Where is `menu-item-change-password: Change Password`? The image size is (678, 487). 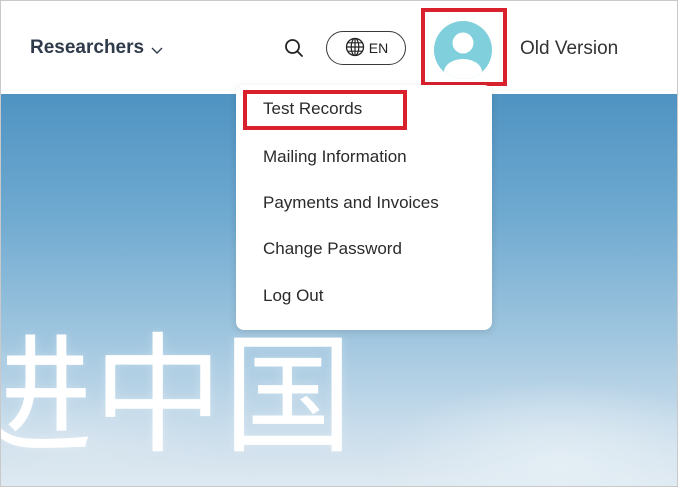
menu-item-change-password: Change Password is located at coordinates (332, 249).